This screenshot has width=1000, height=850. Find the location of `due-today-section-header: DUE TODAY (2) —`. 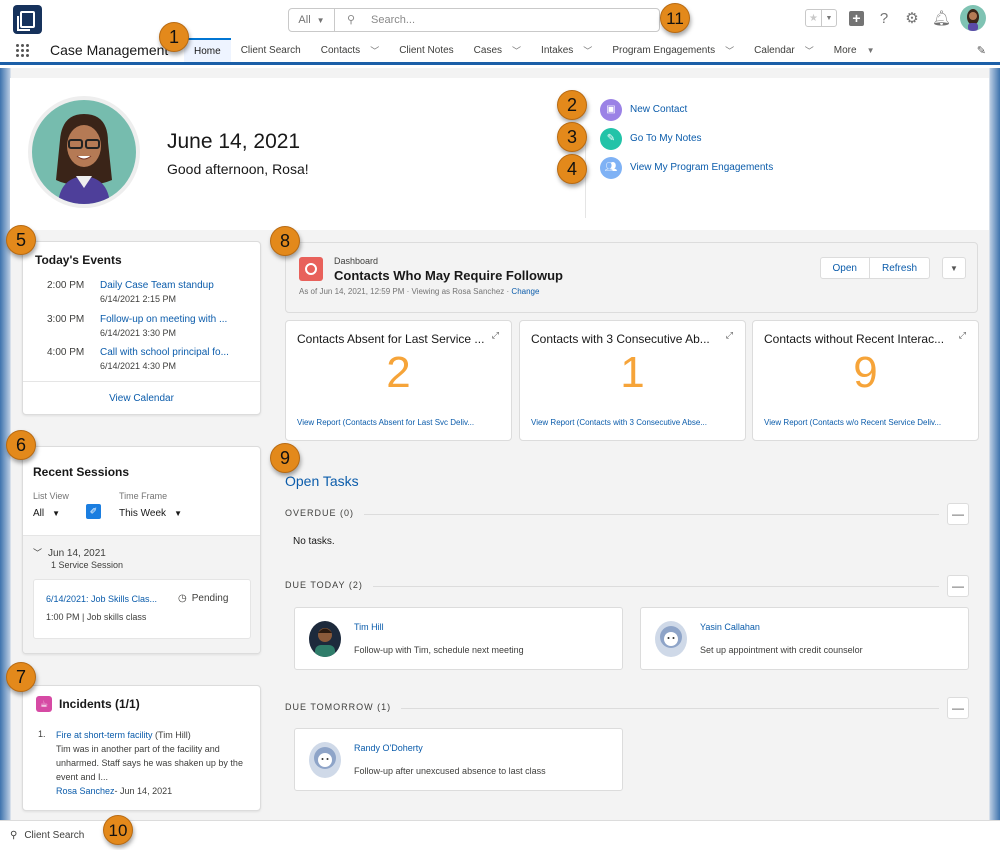

due-today-section-header: DUE TODAY (2) — is located at coordinates (627, 586).